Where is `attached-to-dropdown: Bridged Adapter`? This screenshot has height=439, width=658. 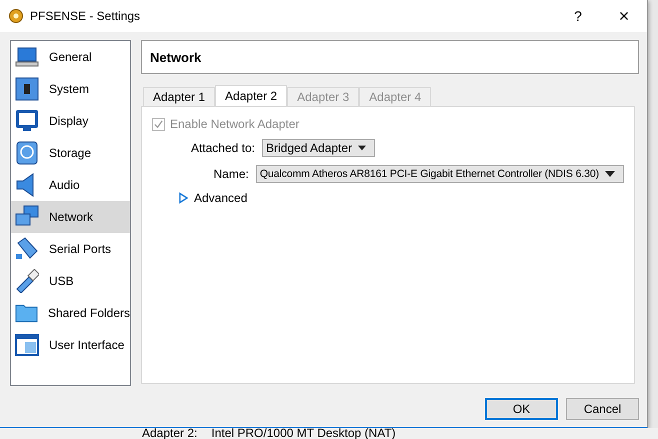 attached-to-dropdown: Bridged Adapter is located at coordinates (318, 148).